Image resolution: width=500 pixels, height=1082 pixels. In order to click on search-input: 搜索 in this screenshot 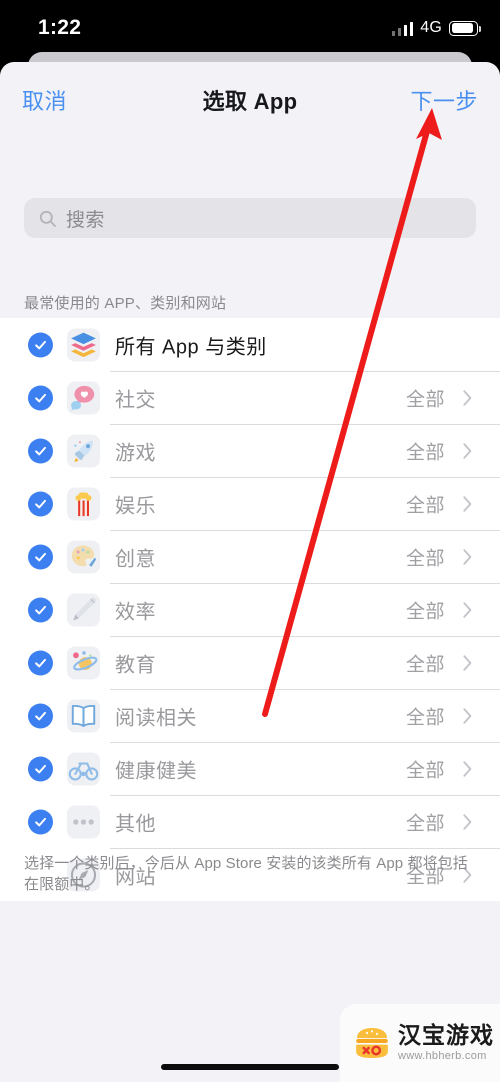, I will do `click(250, 218)`.